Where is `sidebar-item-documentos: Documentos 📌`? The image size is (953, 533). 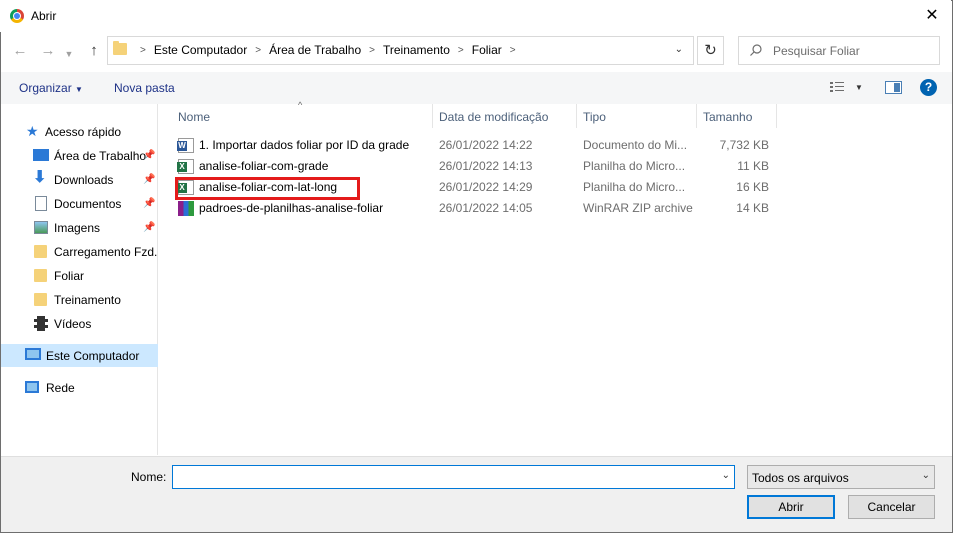
sidebar-item-documentos: Documentos 📌 is located at coordinates (79, 203).